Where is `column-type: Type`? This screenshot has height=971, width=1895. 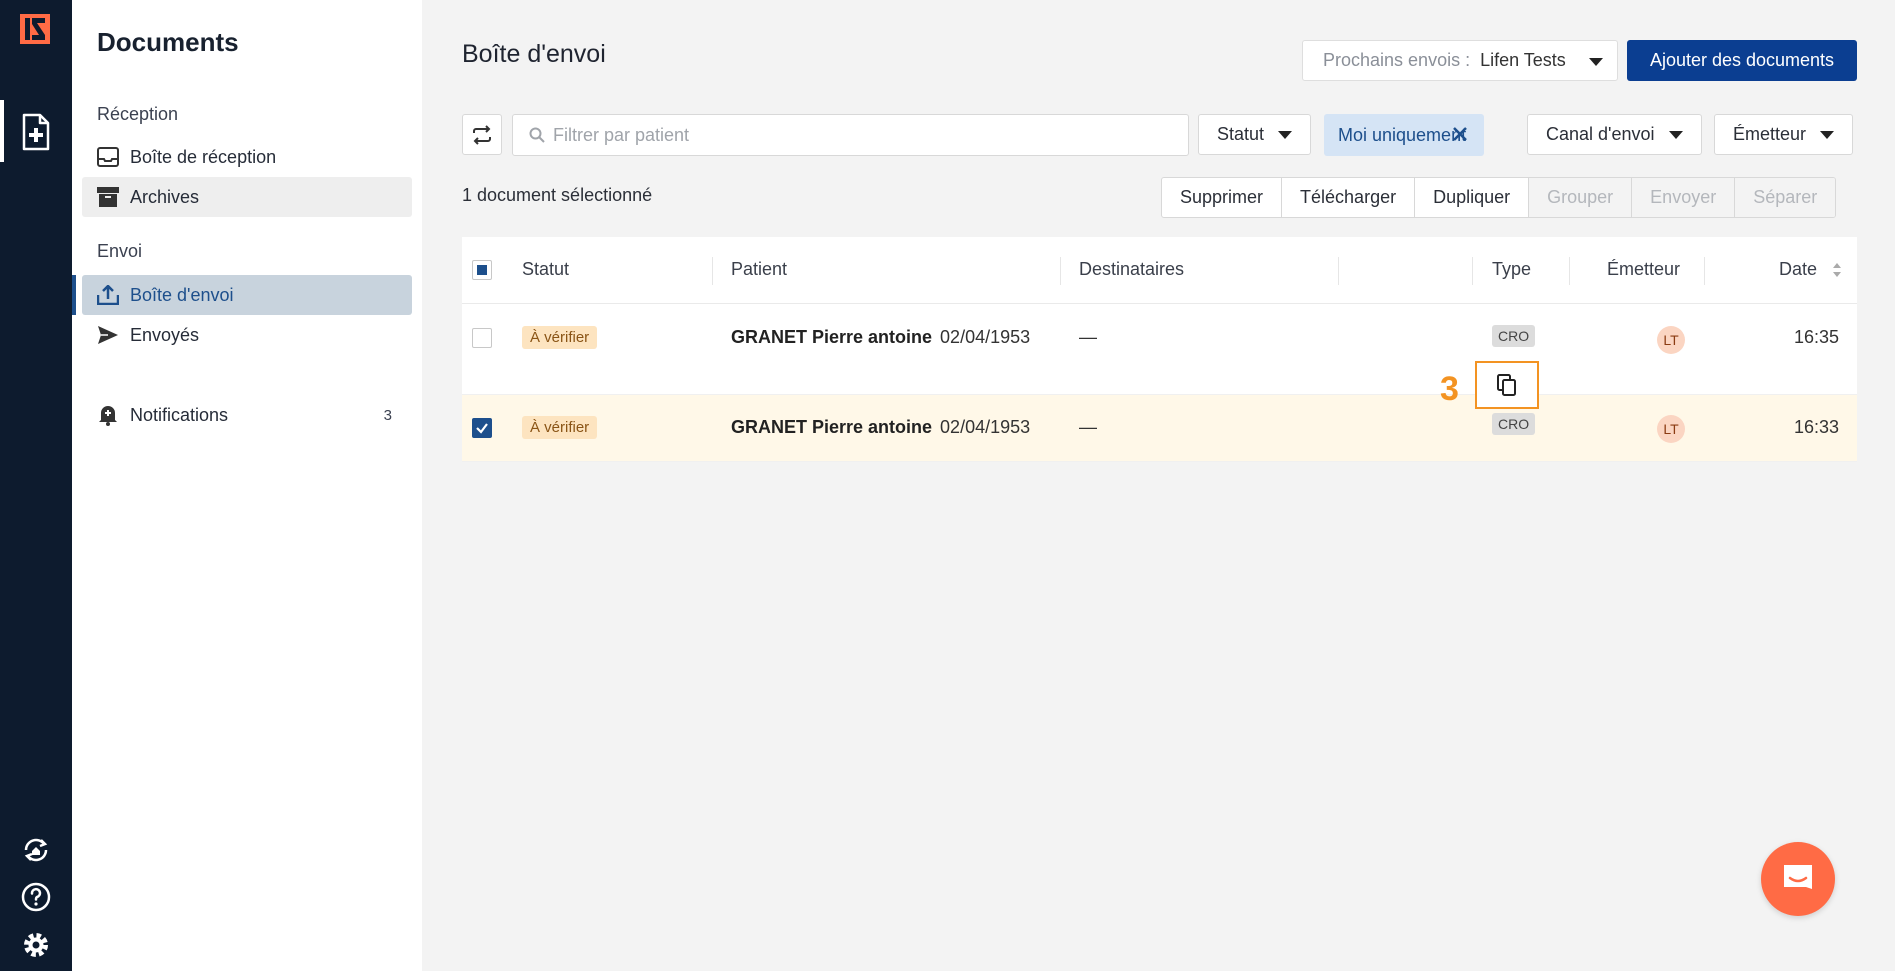 column-type: Type is located at coordinates (1511, 269).